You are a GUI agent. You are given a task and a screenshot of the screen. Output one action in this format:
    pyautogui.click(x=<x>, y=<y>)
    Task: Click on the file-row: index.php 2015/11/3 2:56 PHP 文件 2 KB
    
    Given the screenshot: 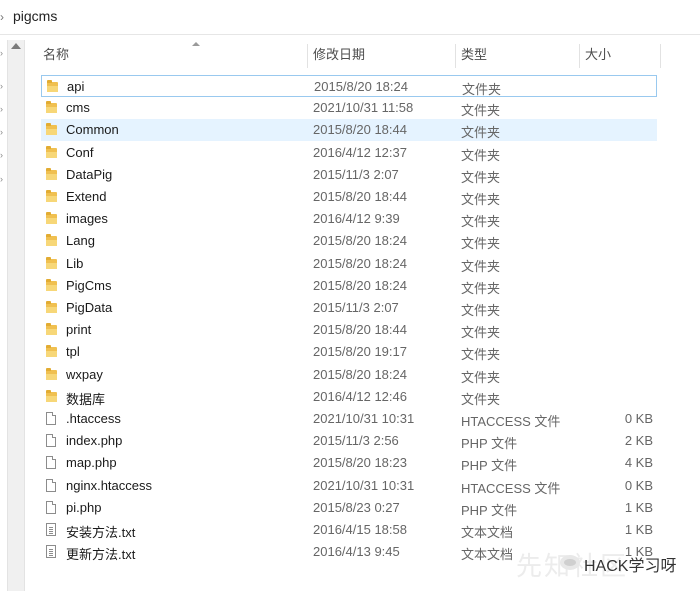 What is the action you would take?
    pyautogui.click(x=349, y=441)
    